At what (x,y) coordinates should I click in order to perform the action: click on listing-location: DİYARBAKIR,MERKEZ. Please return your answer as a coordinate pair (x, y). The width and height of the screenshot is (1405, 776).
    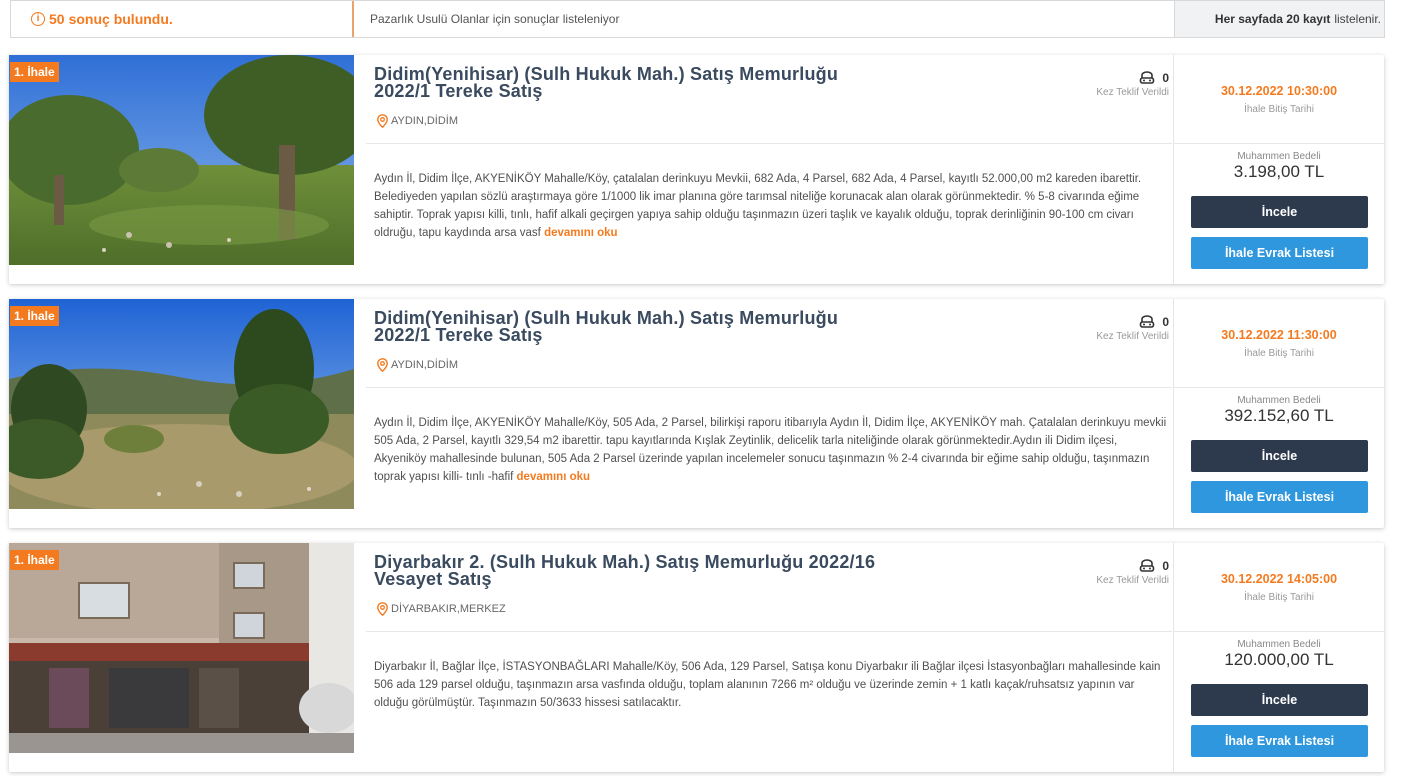
    Looking at the image, I should click on (441, 609).